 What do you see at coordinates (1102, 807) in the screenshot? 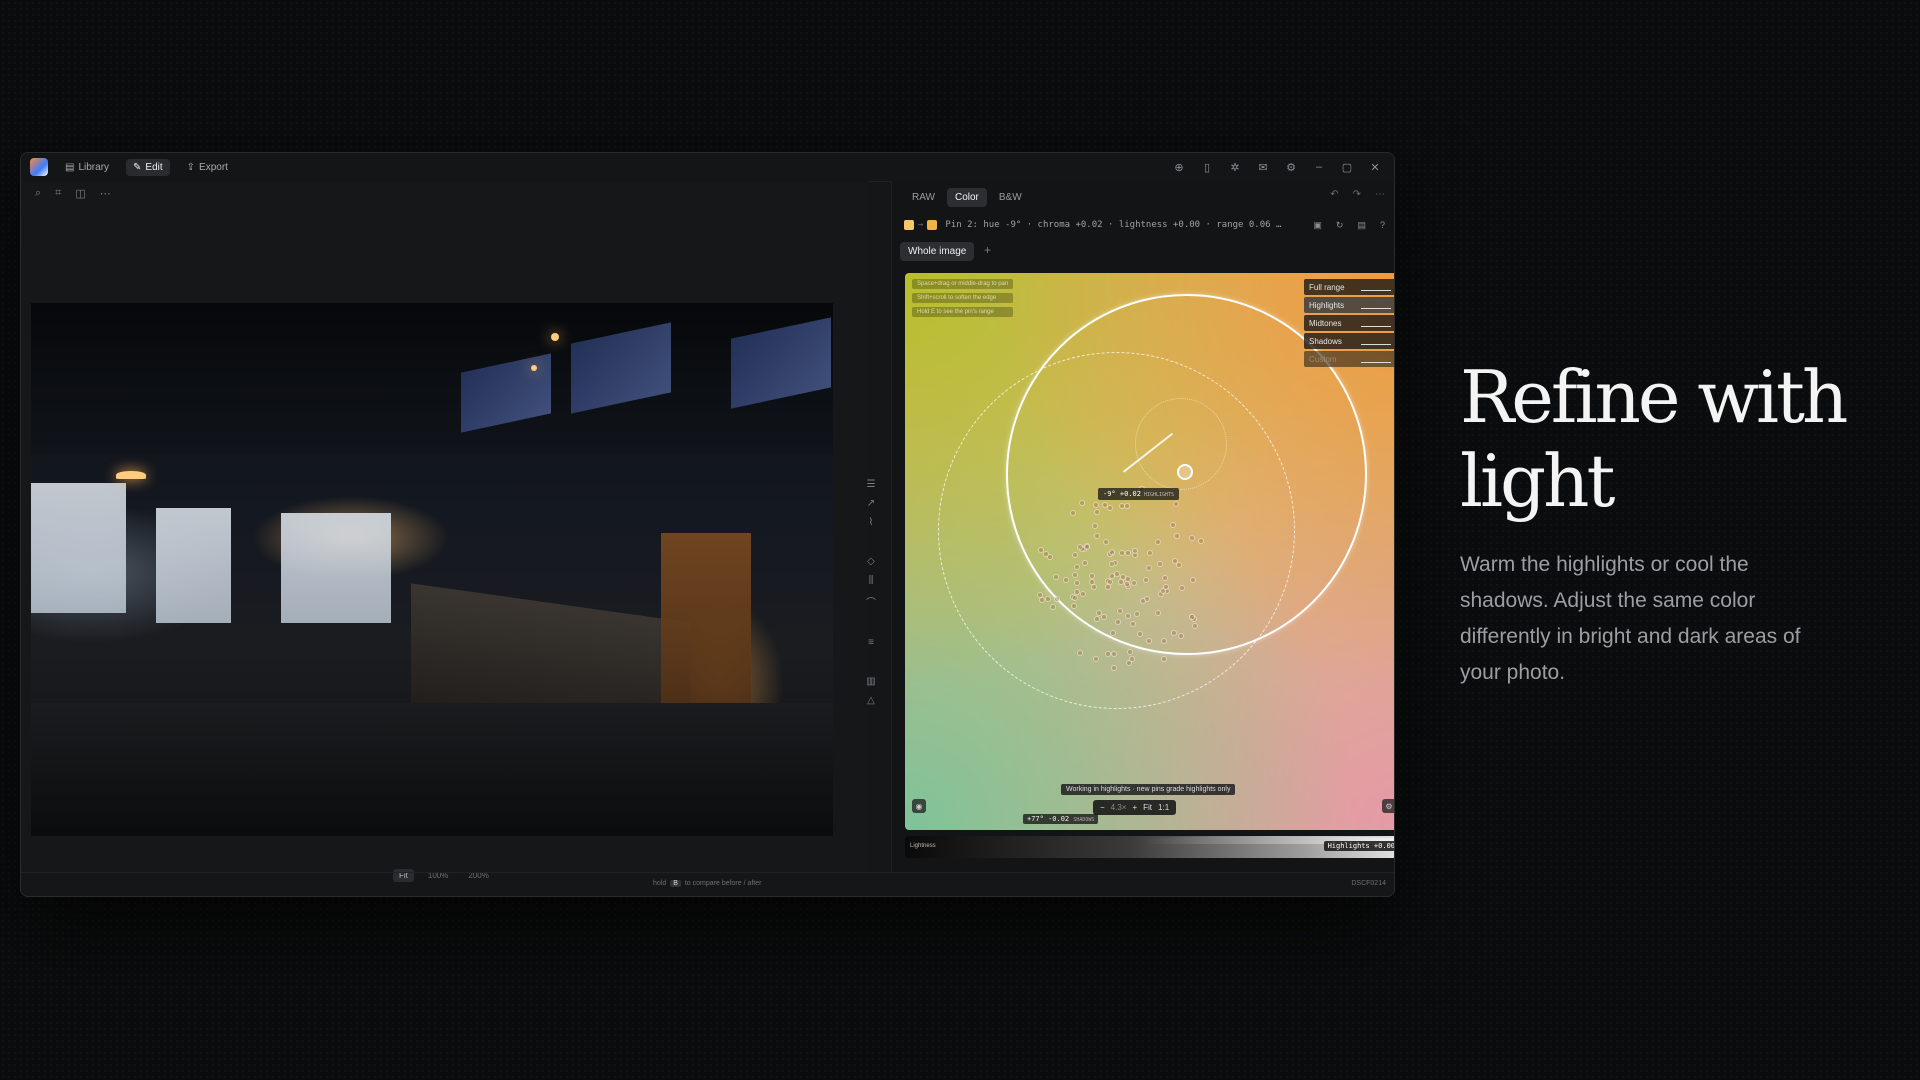
I see `zoom-out-button: −` at bounding box center [1102, 807].